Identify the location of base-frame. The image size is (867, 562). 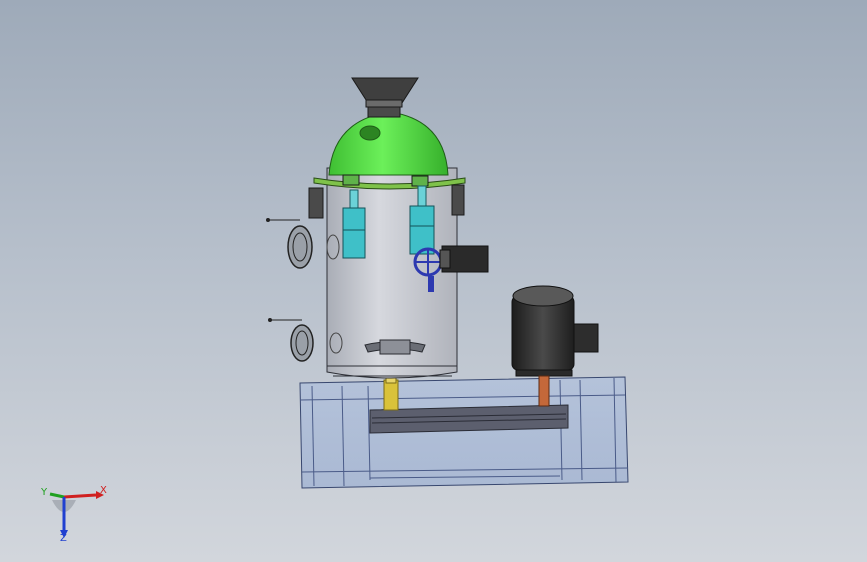
(464, 432).